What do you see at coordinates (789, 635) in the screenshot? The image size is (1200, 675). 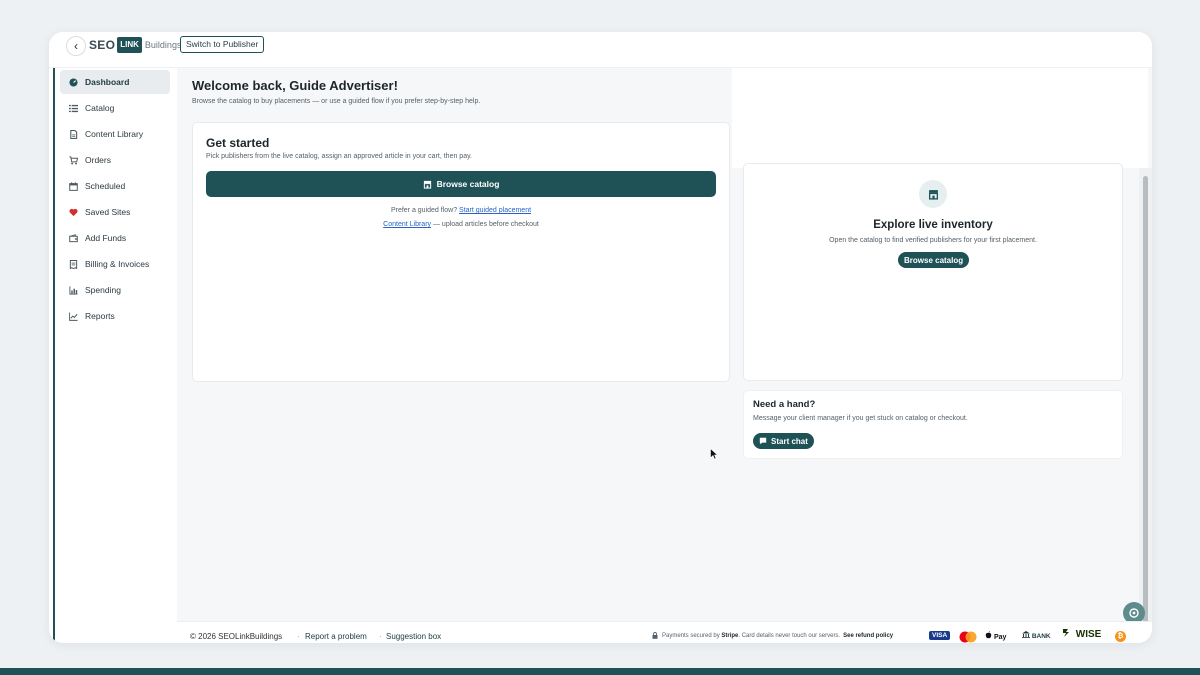 I see `secure-suffix: . Card details never touch our servers.` at bounding box center [789, 635].